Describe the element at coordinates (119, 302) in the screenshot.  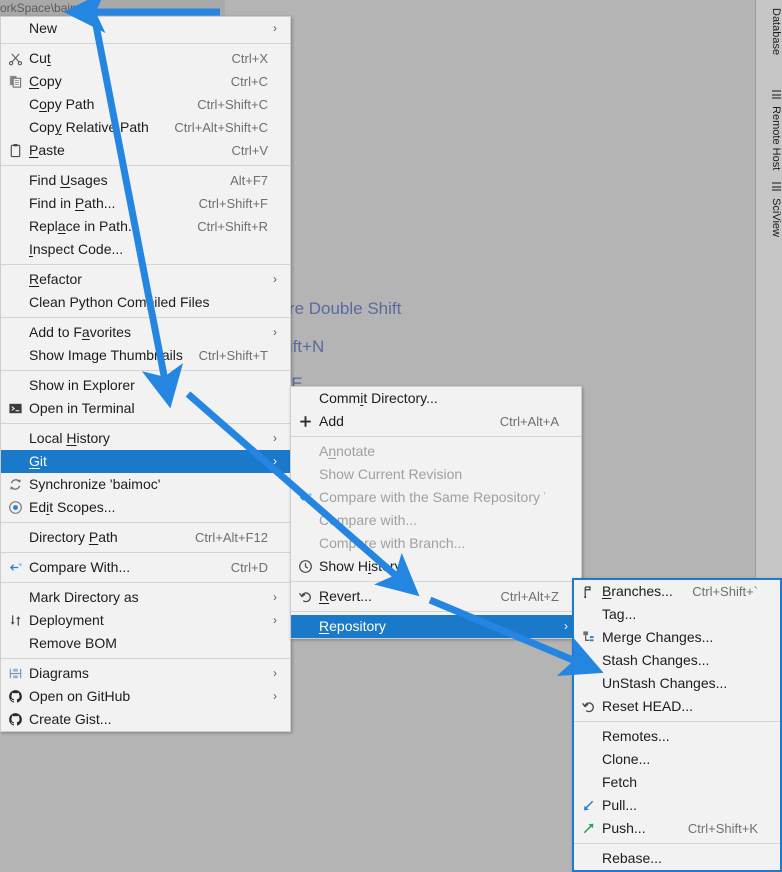
I see `menu-item-label: Clean Python Compiled Files` at that location.